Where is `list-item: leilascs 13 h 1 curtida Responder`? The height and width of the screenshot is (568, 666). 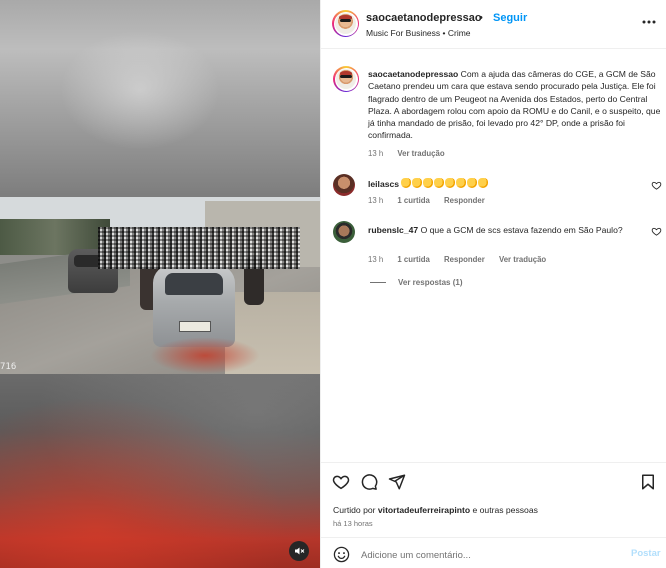 list-item: leilascs 13 h 1 curtida Responder is located at coordinates (498, 195).